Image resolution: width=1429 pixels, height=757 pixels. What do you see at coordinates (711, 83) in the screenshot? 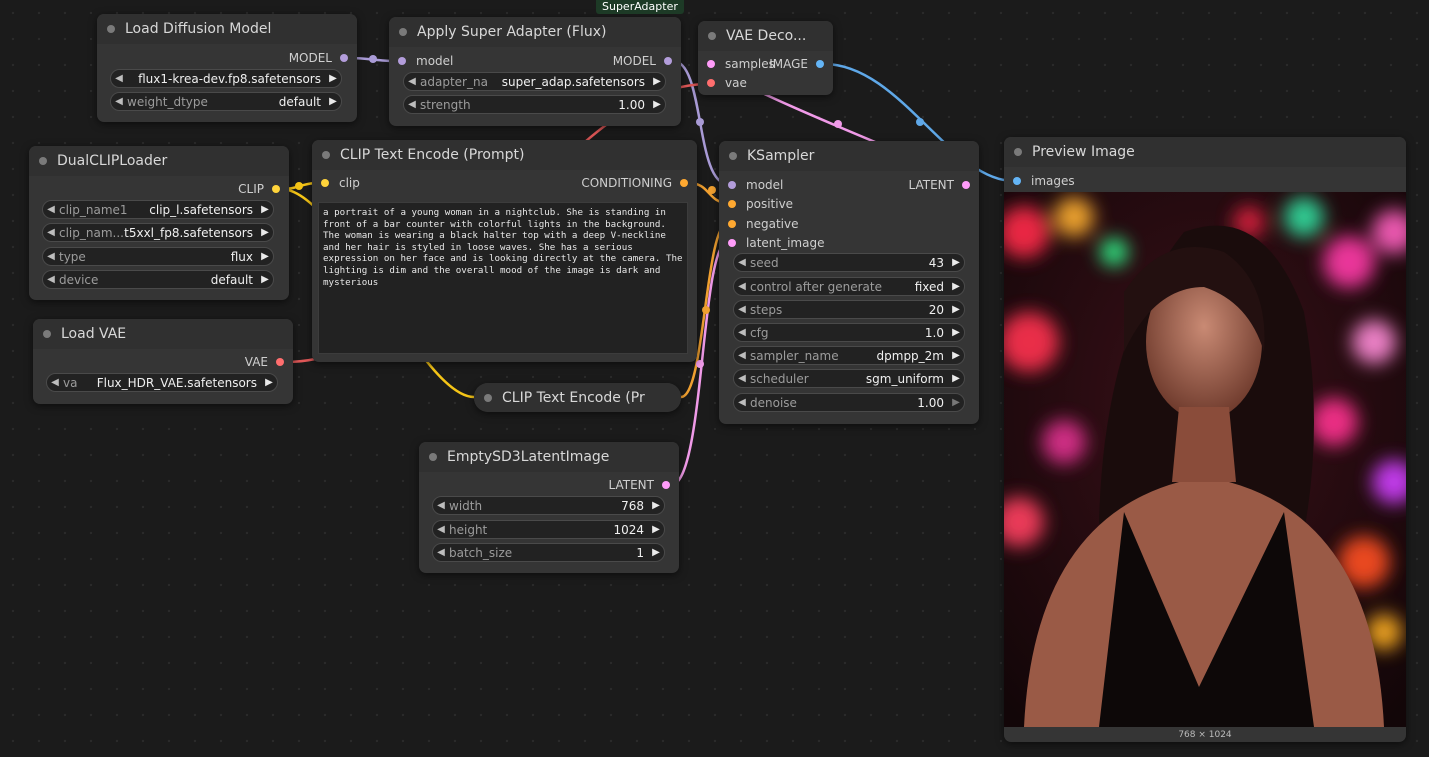
I see `input-dot-vae` at bounding box center [711, 83].